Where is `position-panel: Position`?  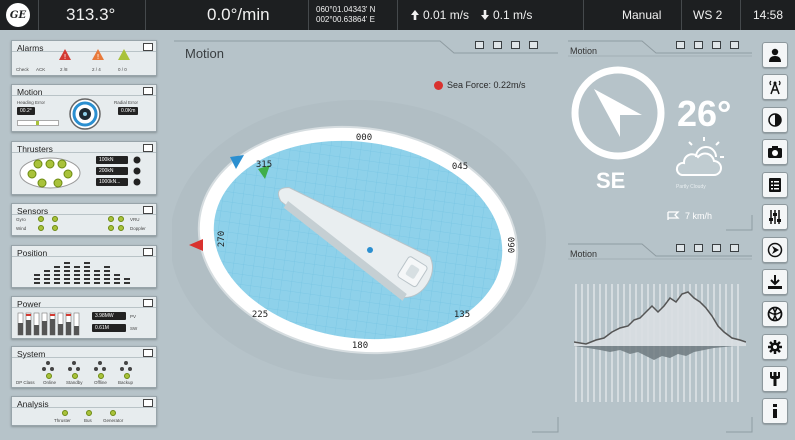
position-panel: Position is located at coordinates (84, 266).